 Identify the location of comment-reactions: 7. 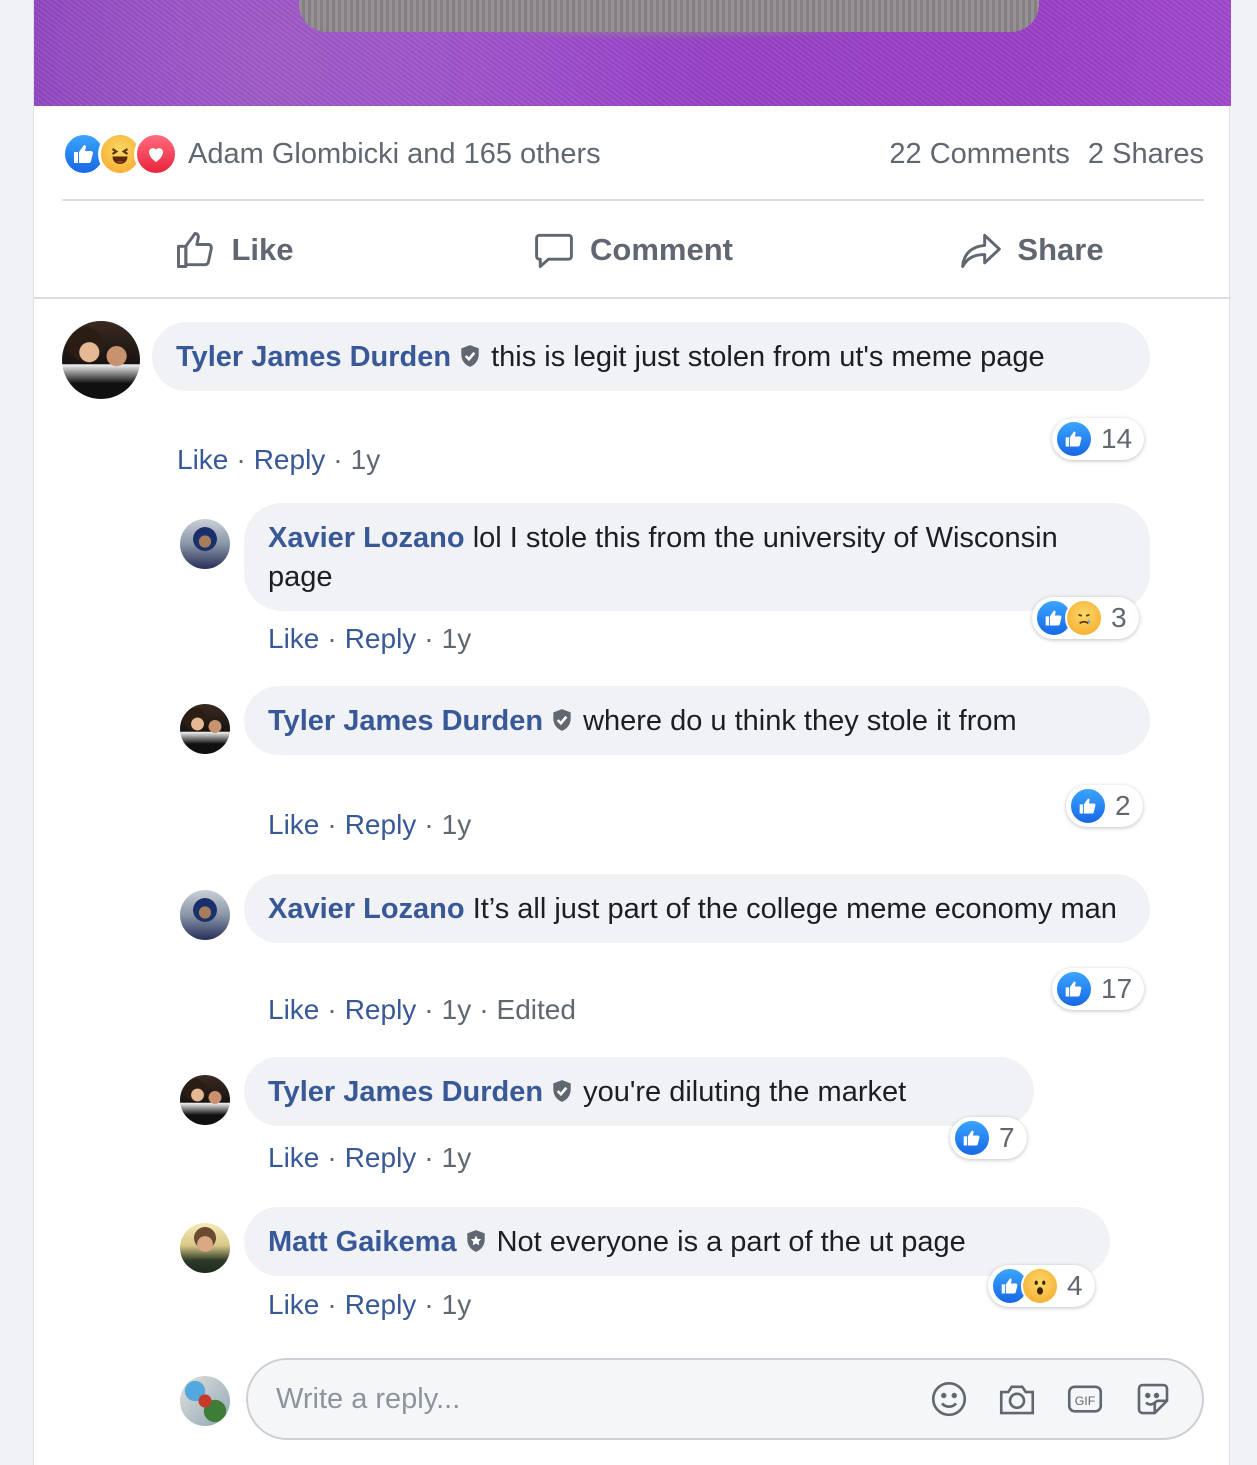
(988, 1138).